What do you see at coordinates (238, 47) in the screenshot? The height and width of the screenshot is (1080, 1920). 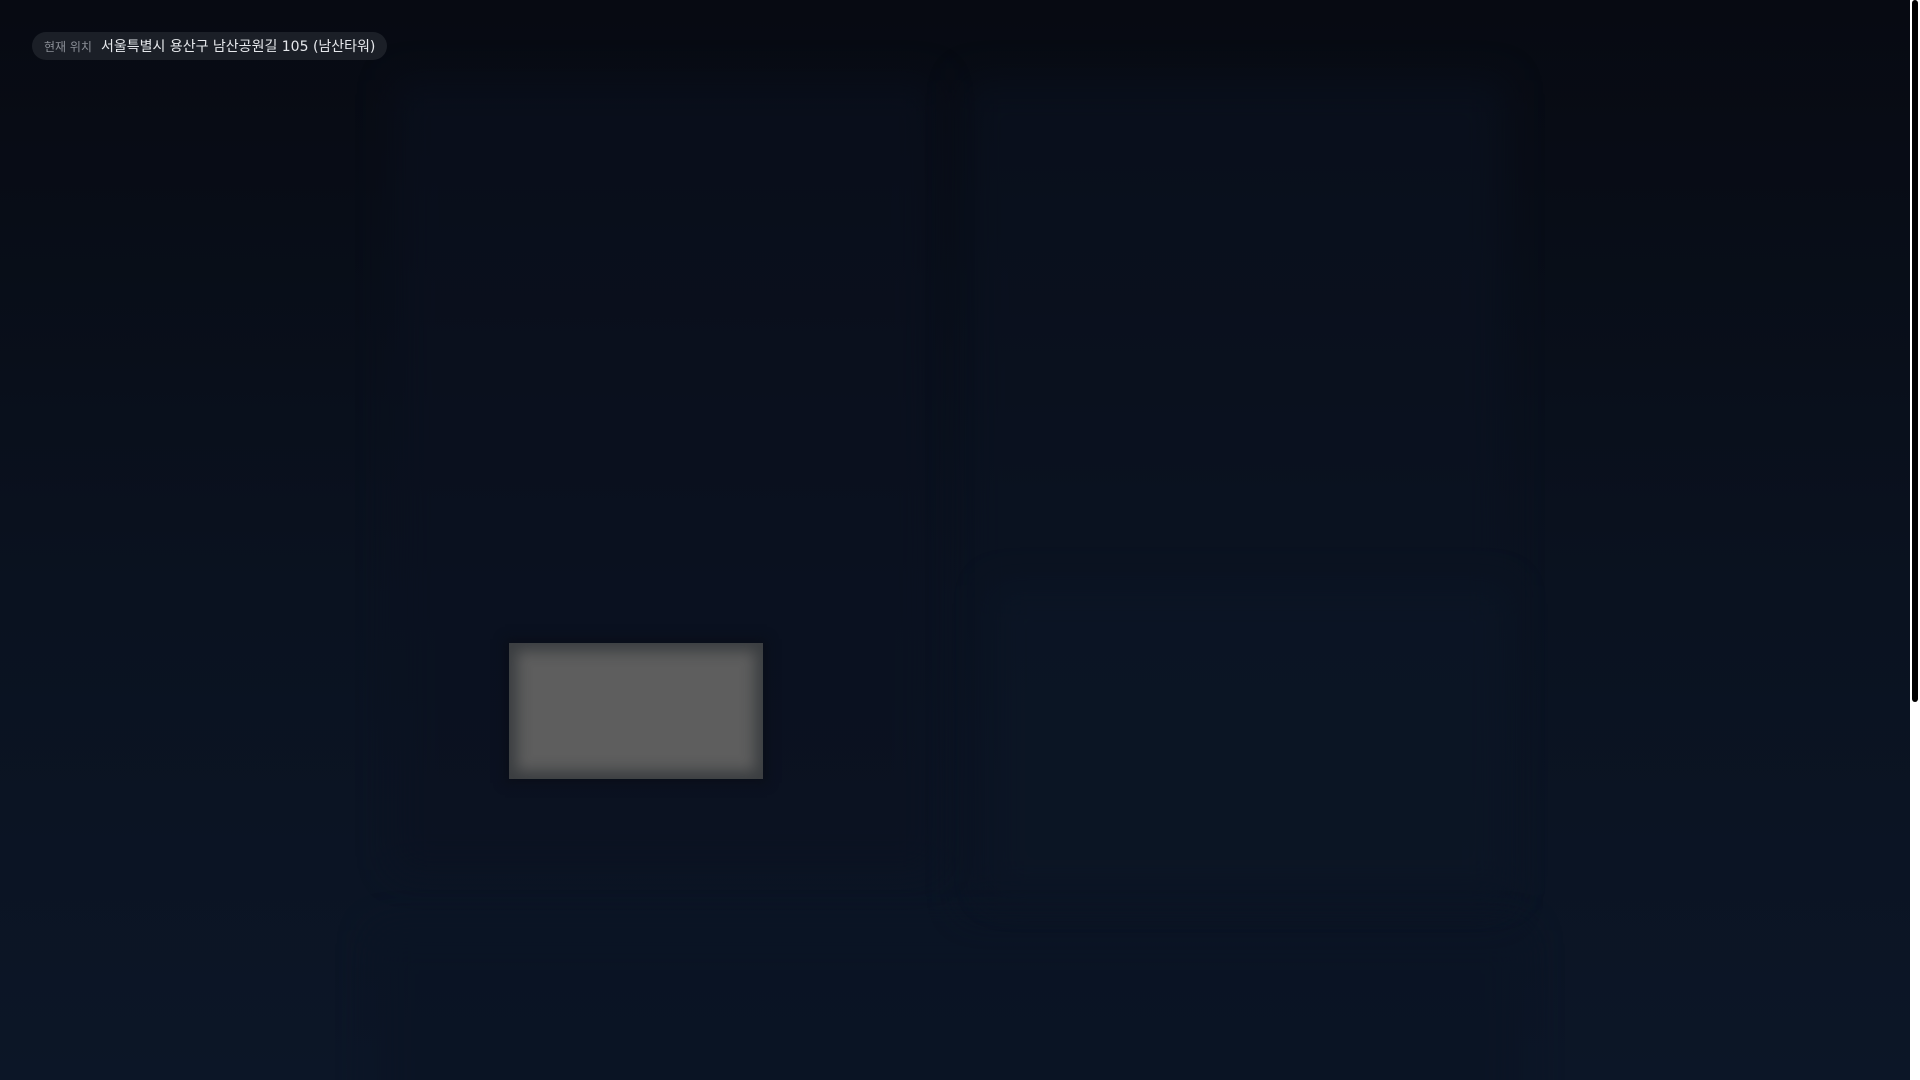 I see `current-location-address: 서울특별시 용산구 남산공원길 105 (남산타워)` at bounding box center [238, 47].